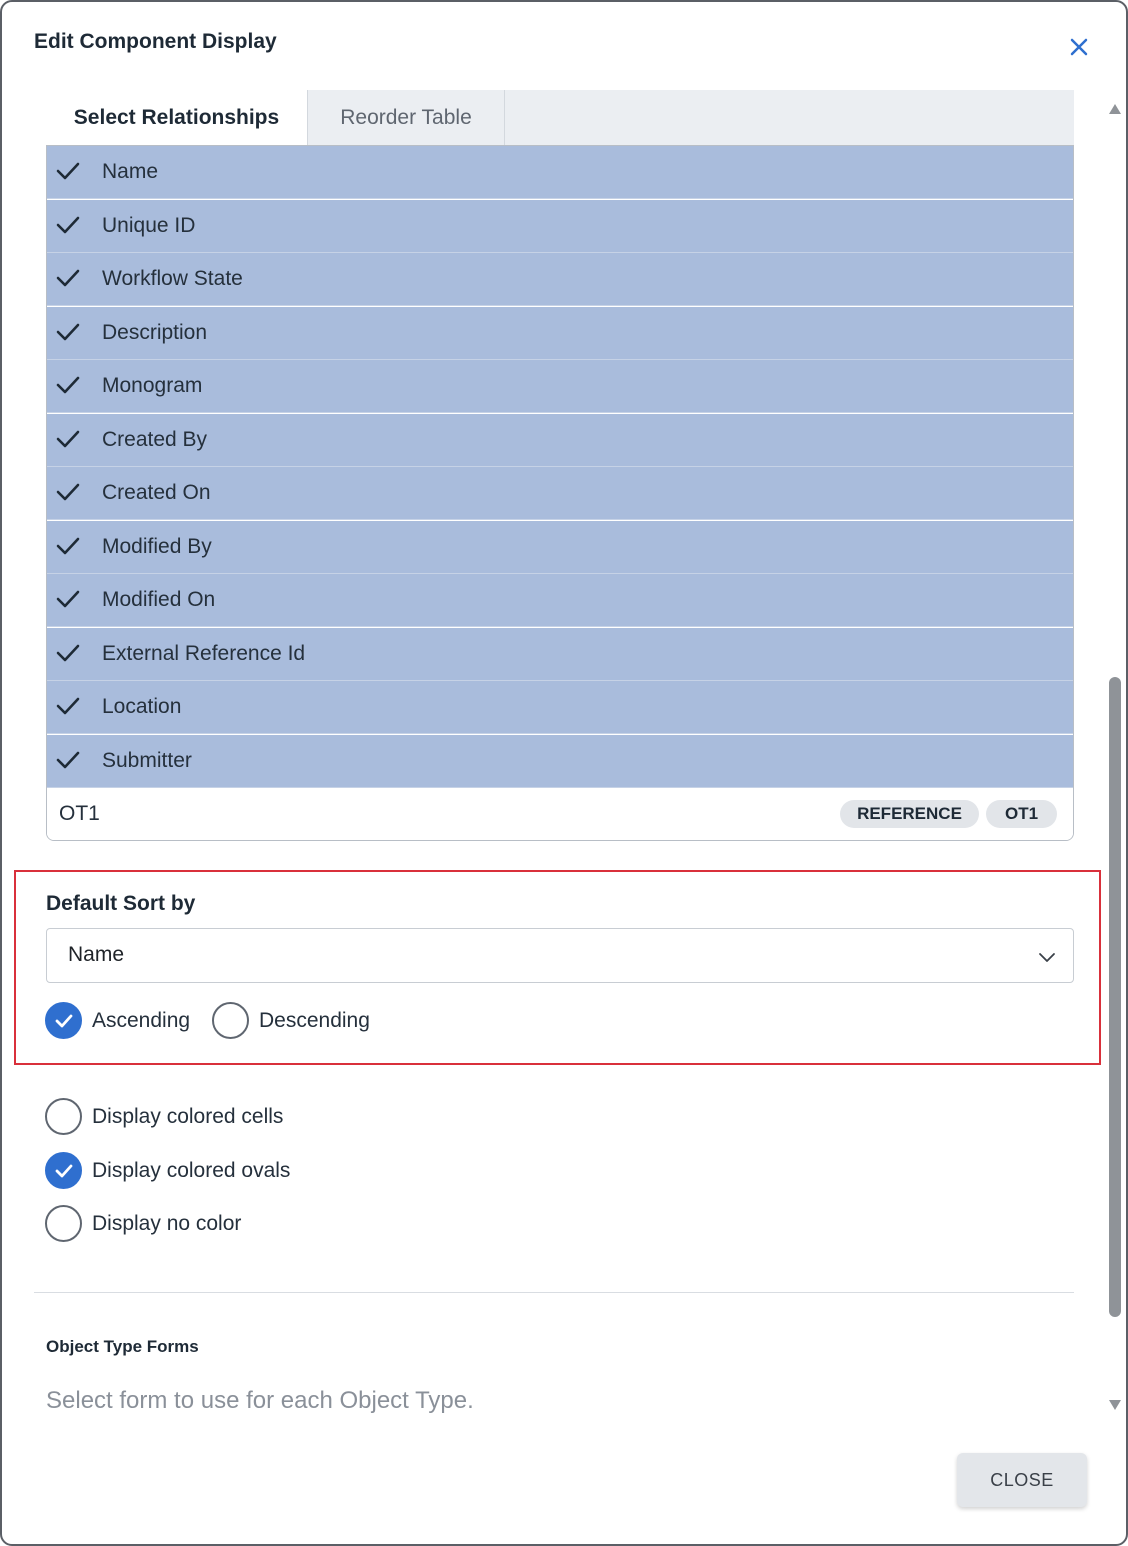 This screenshot has width=1128, height=1546. What do you see at coordinates (155, 332) in the screenshot?
I see `list-item-label: Description` at bounding box center [155, 332].